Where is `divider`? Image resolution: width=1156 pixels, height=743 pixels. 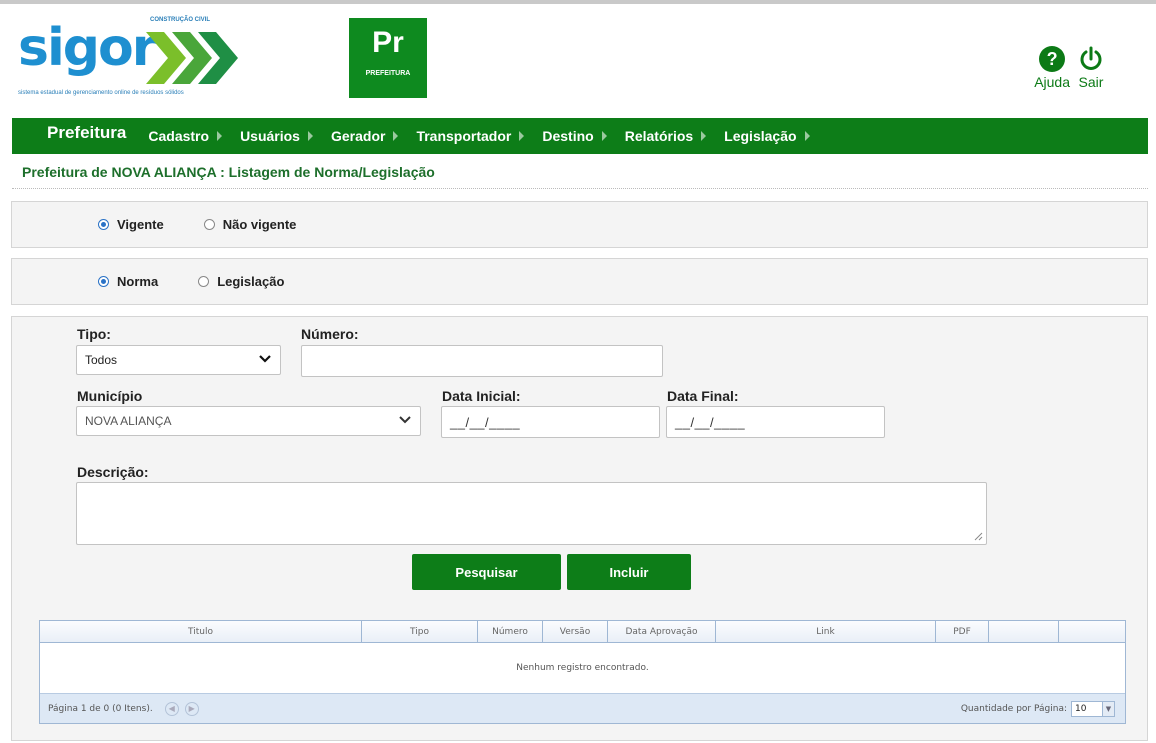
divider is located at coordinates (580, 188).